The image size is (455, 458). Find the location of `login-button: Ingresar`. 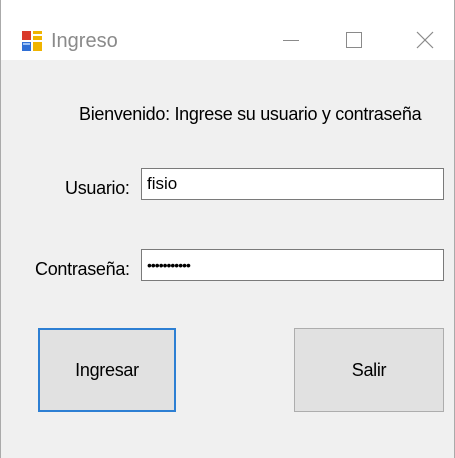

login-button: Ingresar is located at coordinates (107, 370).